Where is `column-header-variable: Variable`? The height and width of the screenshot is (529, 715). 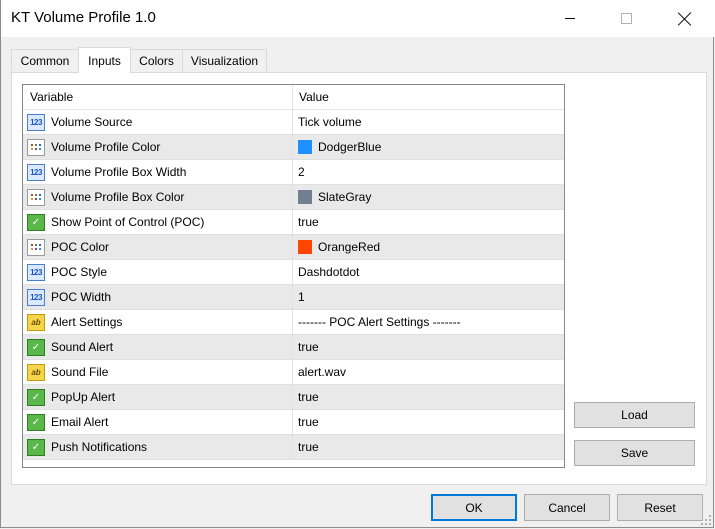
column-header-variable: Variable is located at coordinates (158, 97).